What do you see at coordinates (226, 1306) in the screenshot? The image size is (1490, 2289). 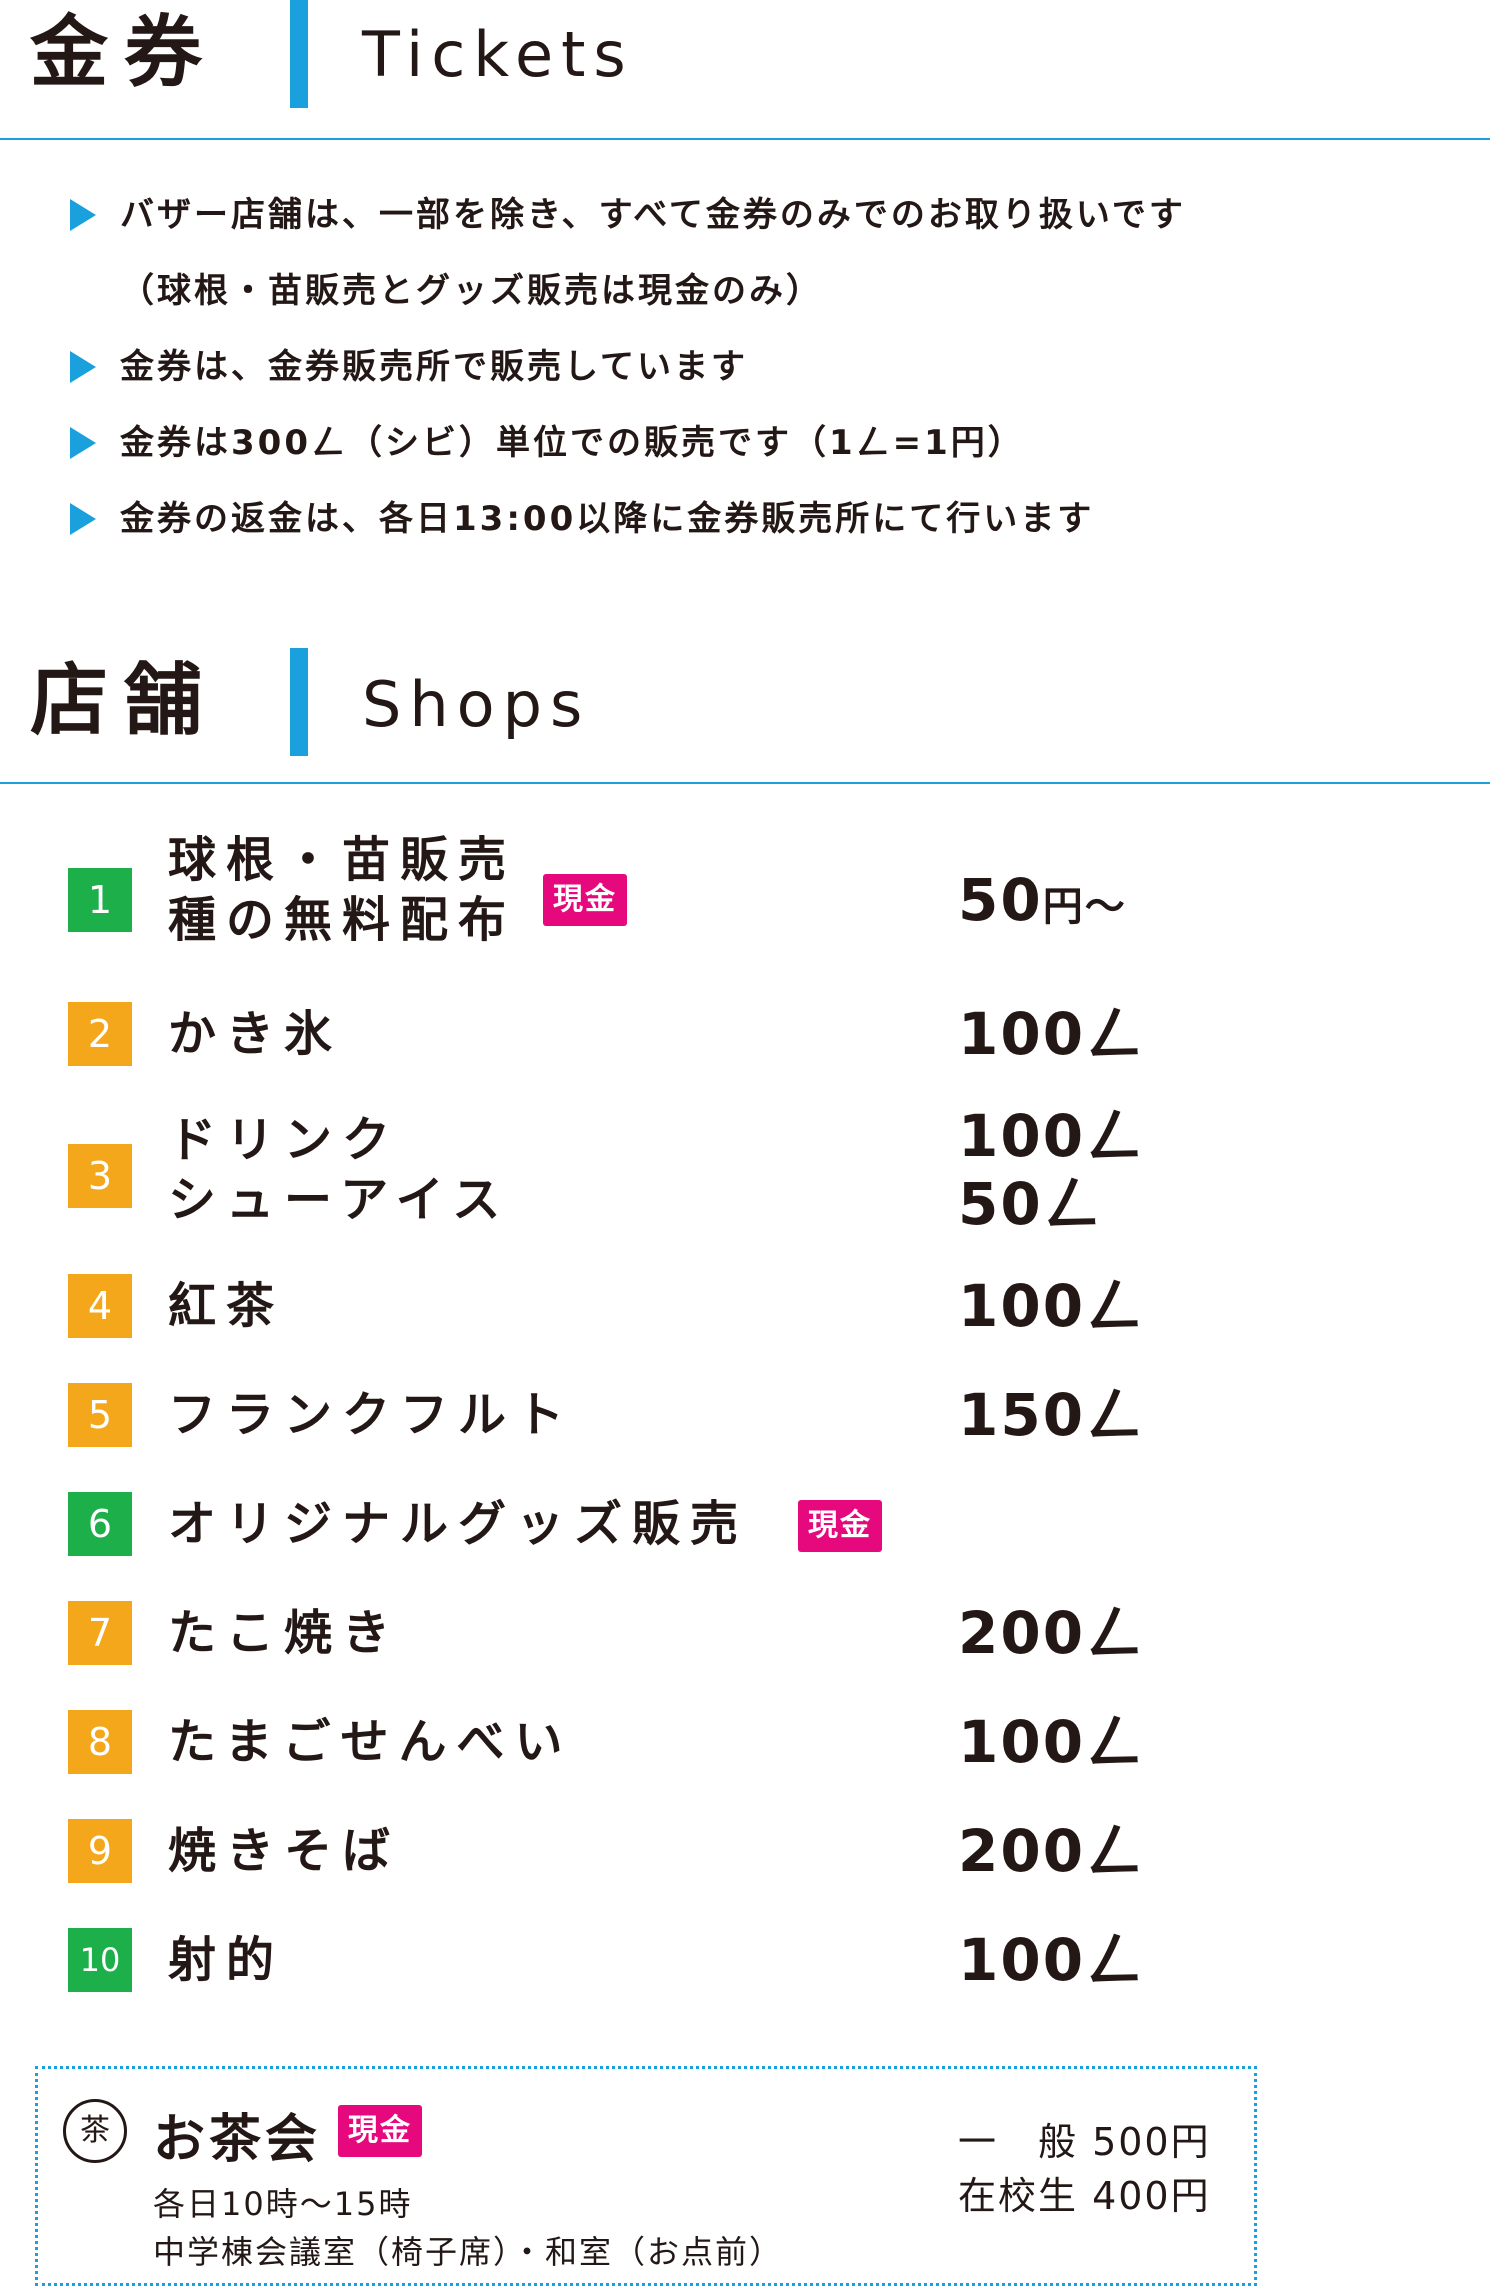 I see `shop-name: 紅茶` at bounding box center [226, 1306].